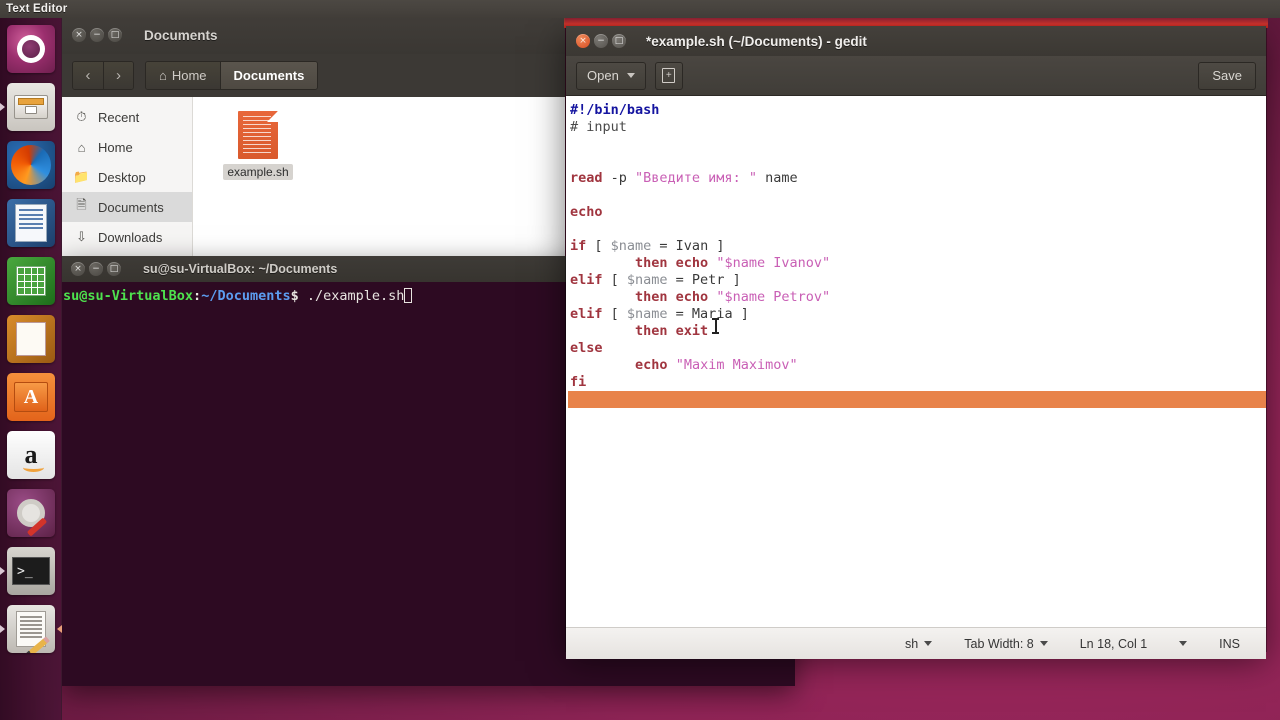  I want to click on launcher-item-libreoffice-calc, so click(31, 281).